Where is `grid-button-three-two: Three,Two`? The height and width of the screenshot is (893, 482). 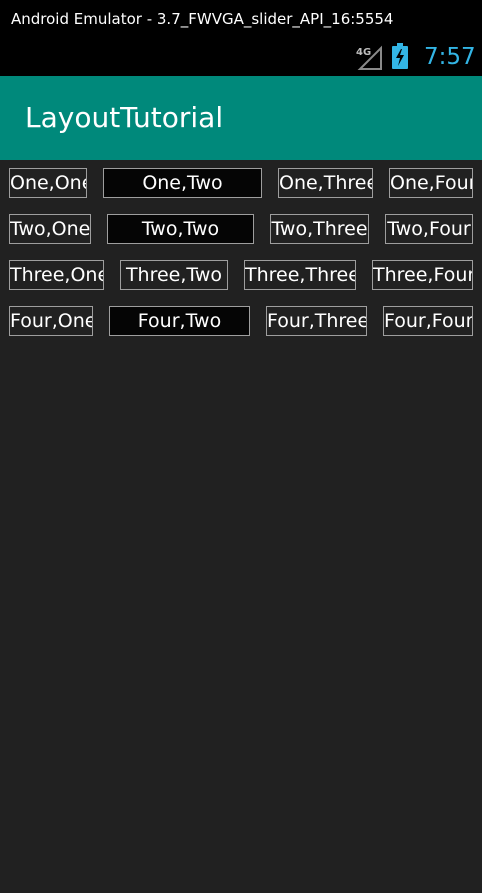
grid-button-three-two: Three,Two is located at coordinates (174, 275).